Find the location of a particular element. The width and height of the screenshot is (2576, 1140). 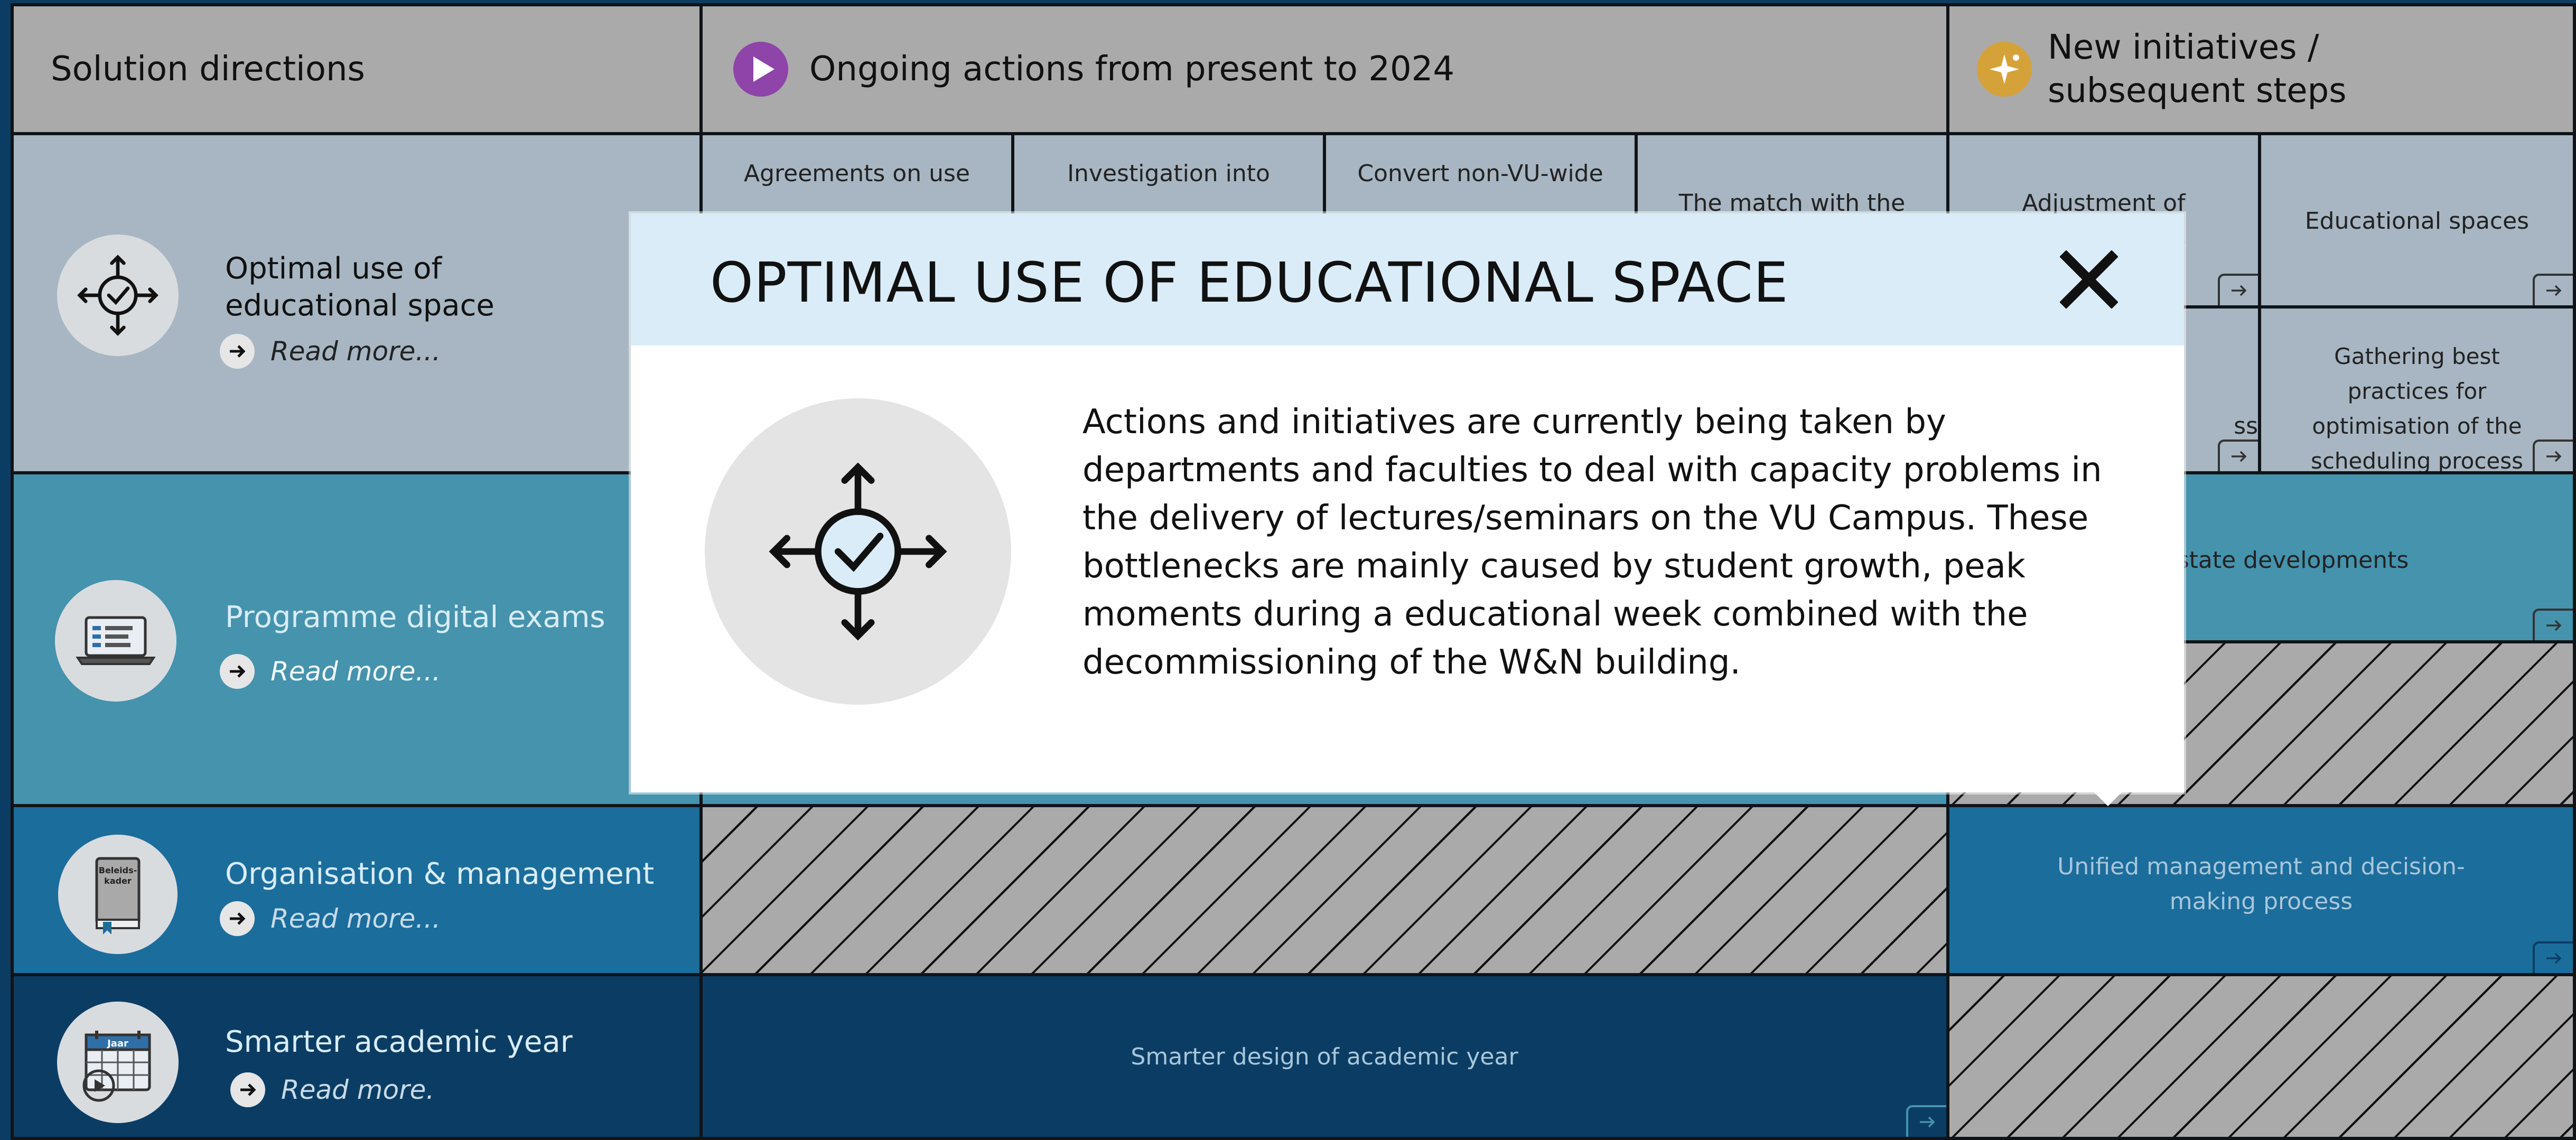

row-optimal-use-title-line2: educational space is located at coordinates (359, 305).